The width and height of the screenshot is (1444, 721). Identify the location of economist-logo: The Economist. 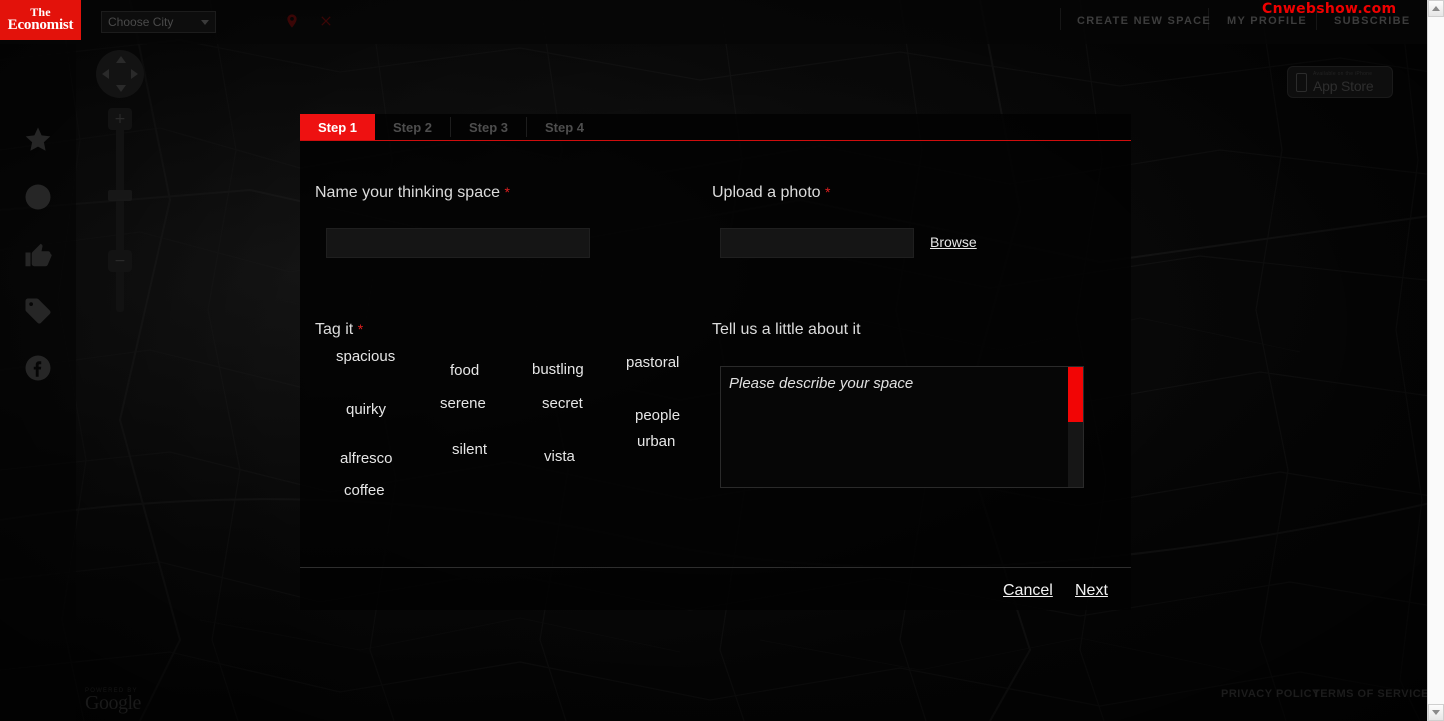
(40, 20).